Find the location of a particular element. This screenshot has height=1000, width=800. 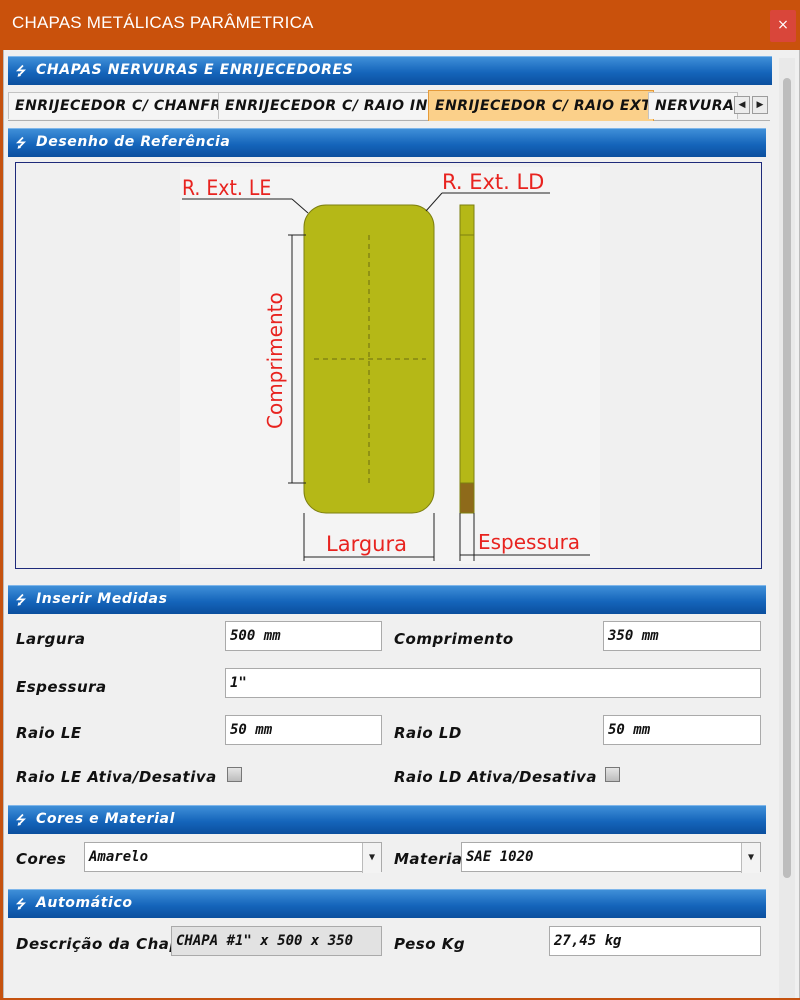

cores-select: Amarelo ▼ is located at coordinates (233, 857).